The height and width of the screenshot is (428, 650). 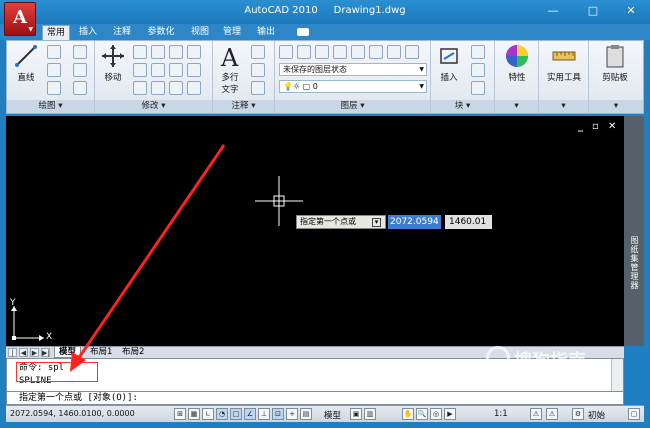 What do you see at coordinates (596, 415) in the screenshot?
I see `workspace-switch: 初始` at bounding box center [596, 415].